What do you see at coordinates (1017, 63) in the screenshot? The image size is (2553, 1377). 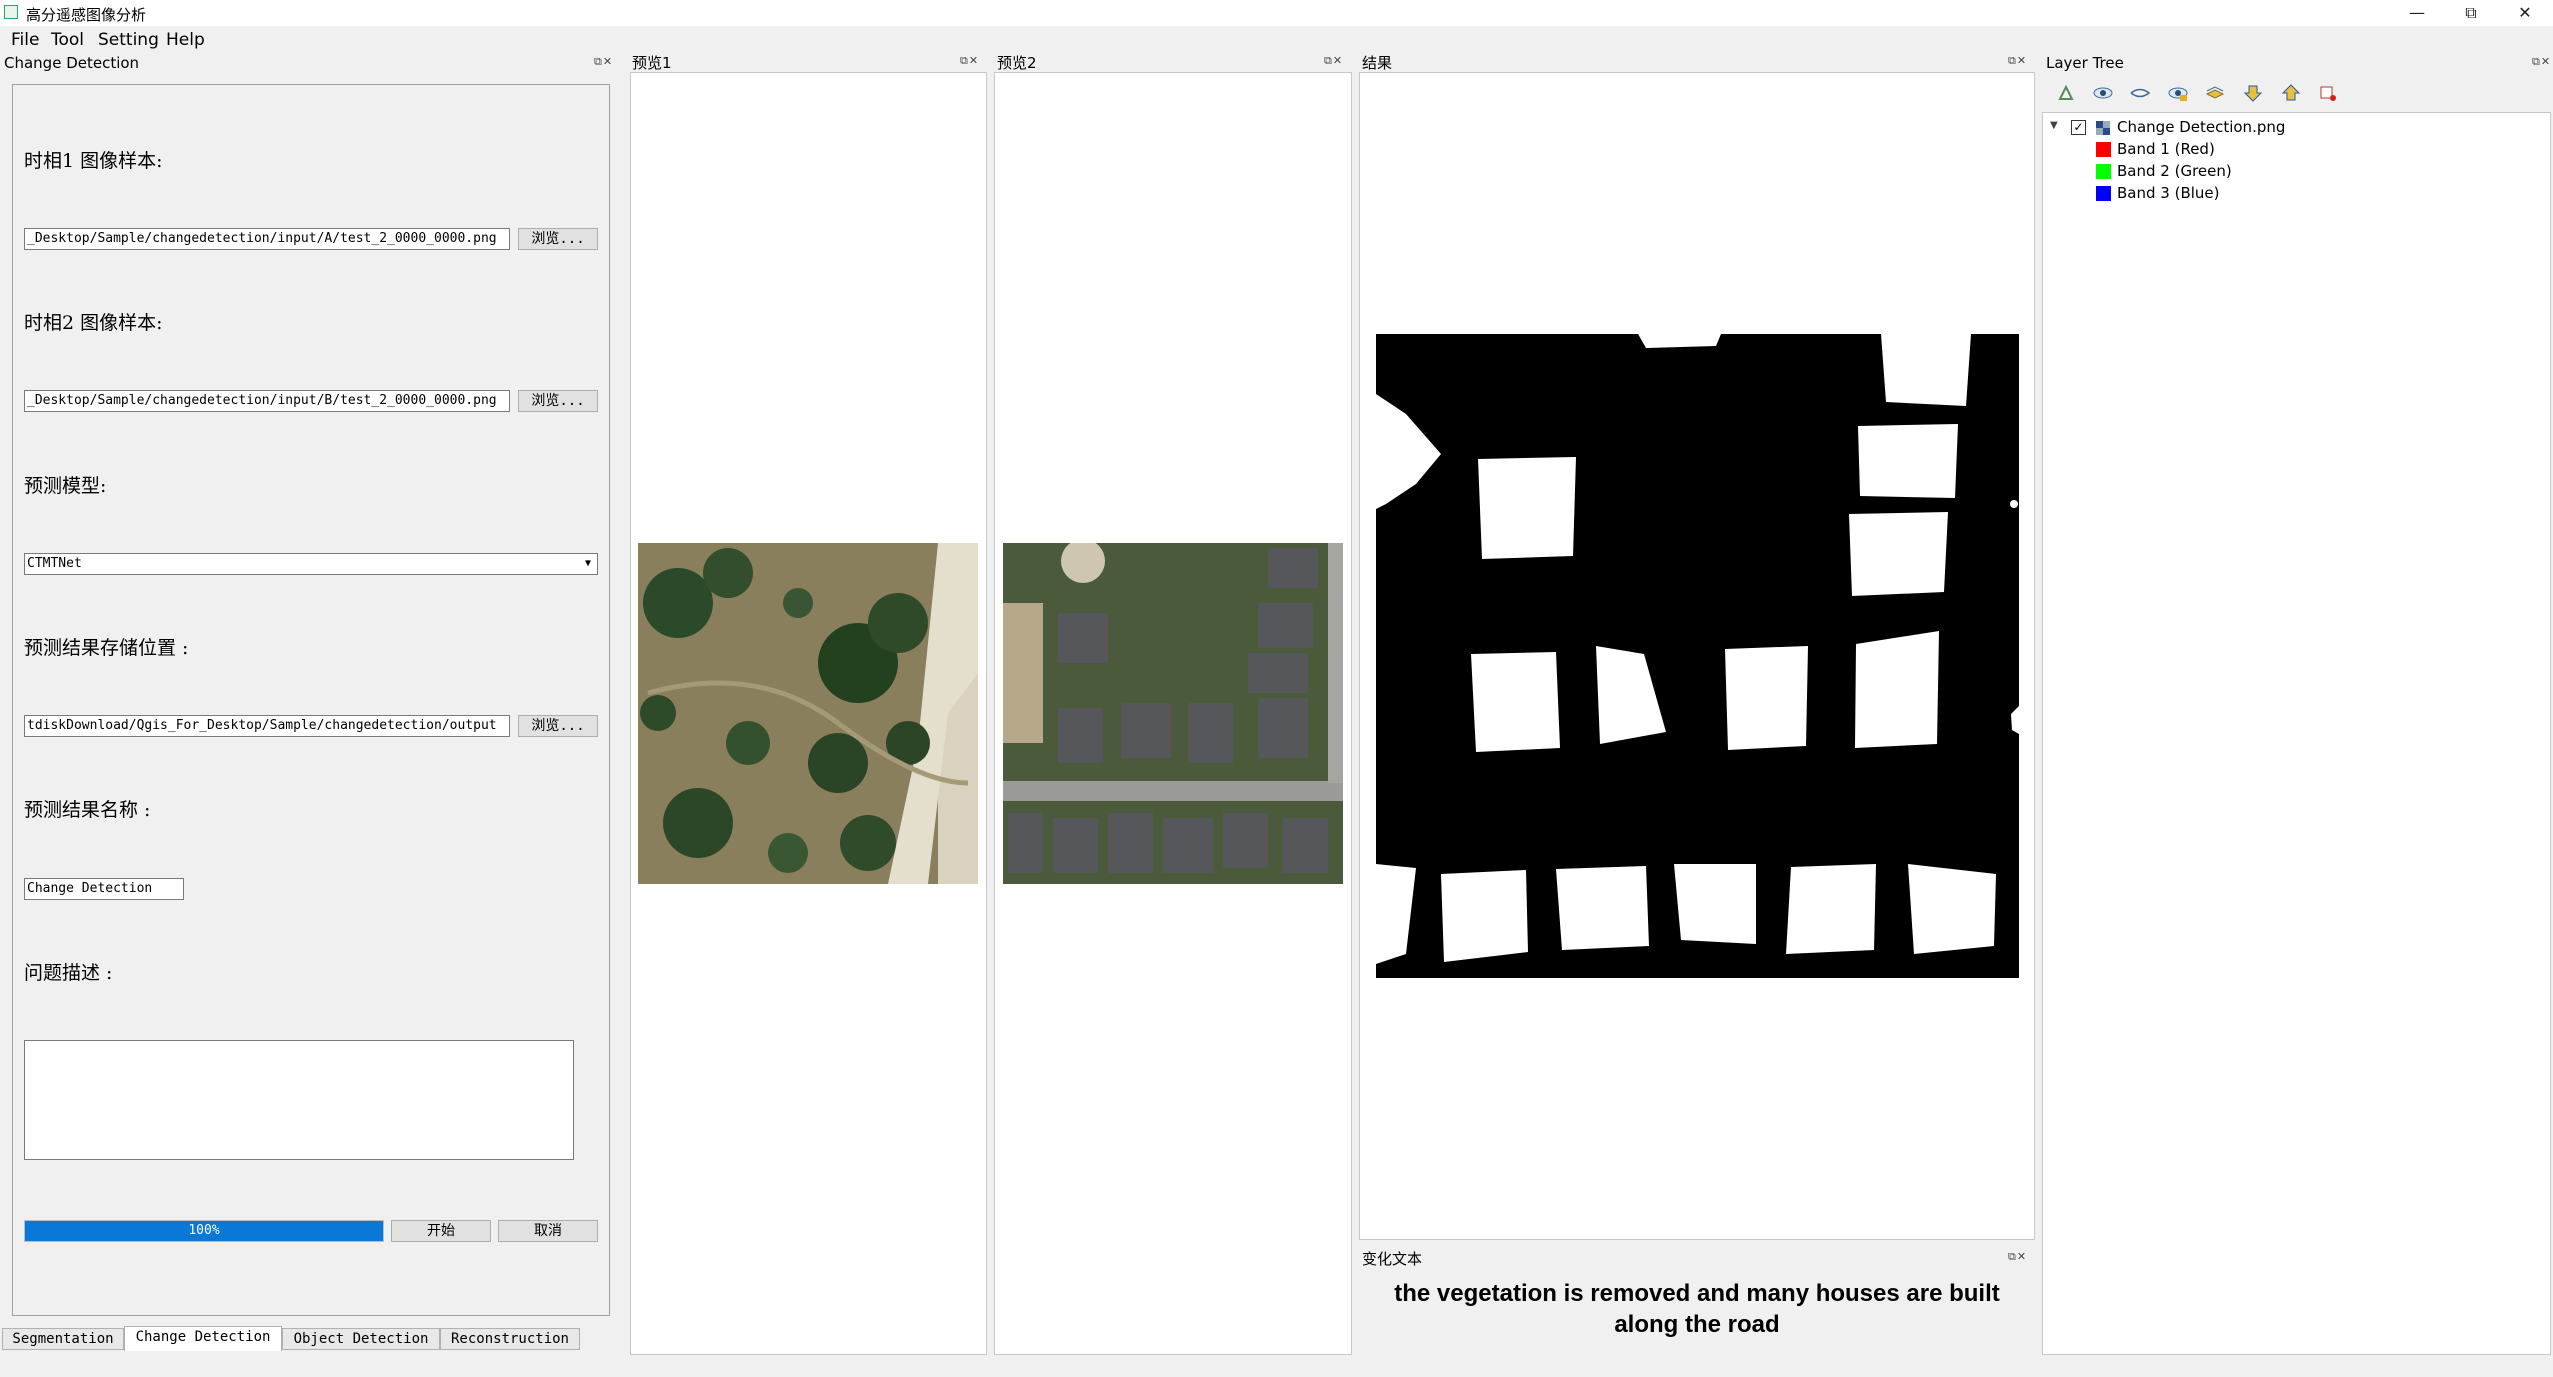 I see `preview2-title: 预览2` at bounding box center [1017, 63].